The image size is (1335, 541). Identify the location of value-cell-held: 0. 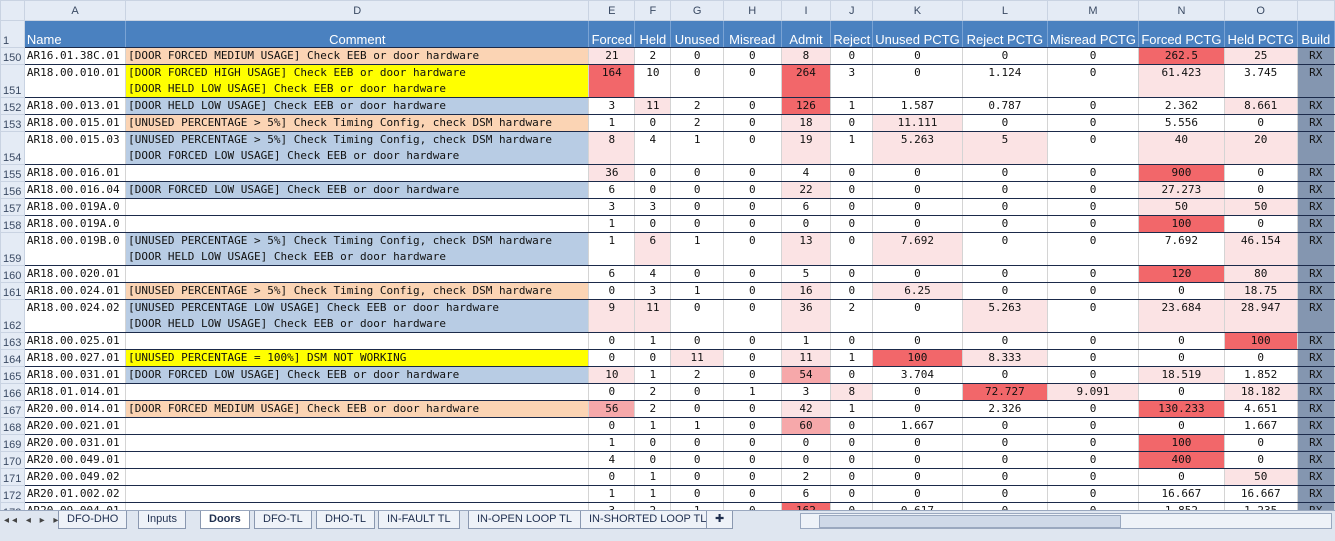
(653, 358).